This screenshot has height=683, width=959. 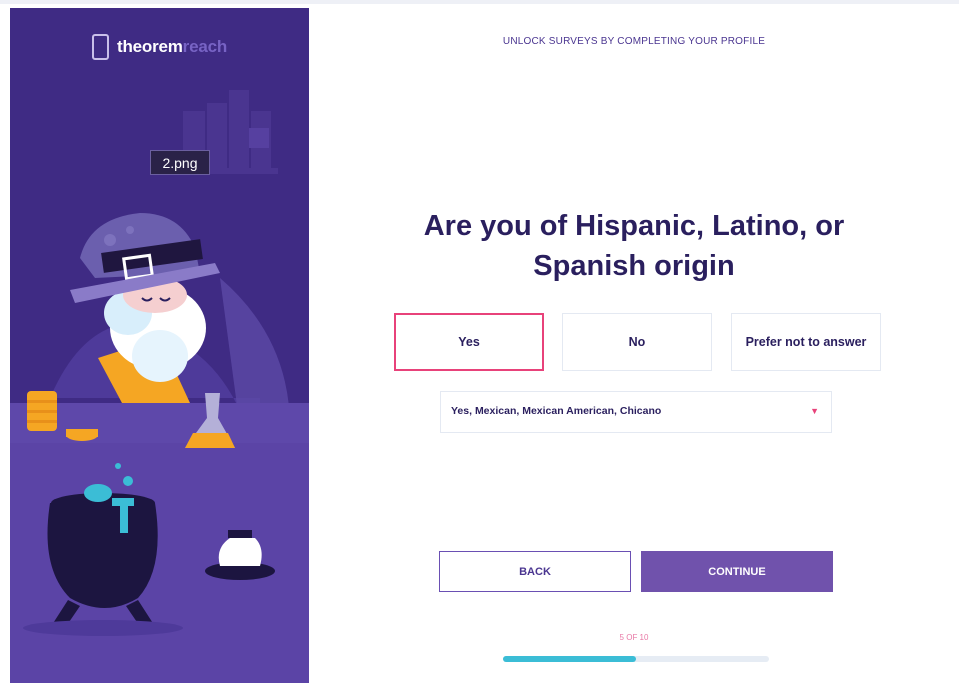 What do you see at coordinates (737, 571) in the screenshot?
I see `continue-button: CONTINUE` at bounding box center [737, 571].